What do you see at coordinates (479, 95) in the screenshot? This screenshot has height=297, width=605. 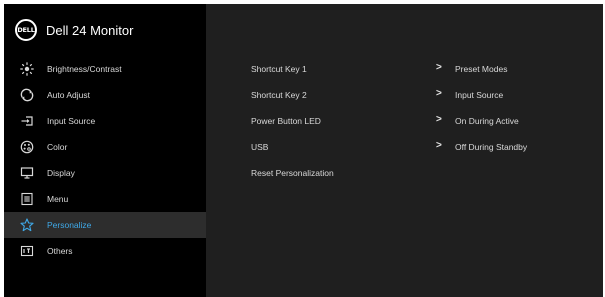 I see `row-value-shortcut-key-2: Input Source` at bounding box center [479, 95].